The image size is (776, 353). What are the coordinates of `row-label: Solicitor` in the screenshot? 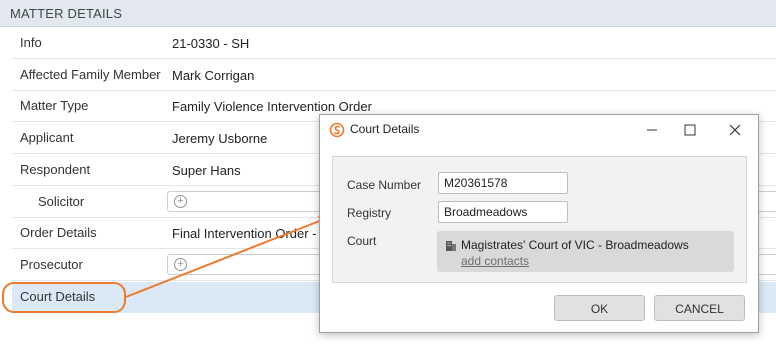 It's located at (61, 201).